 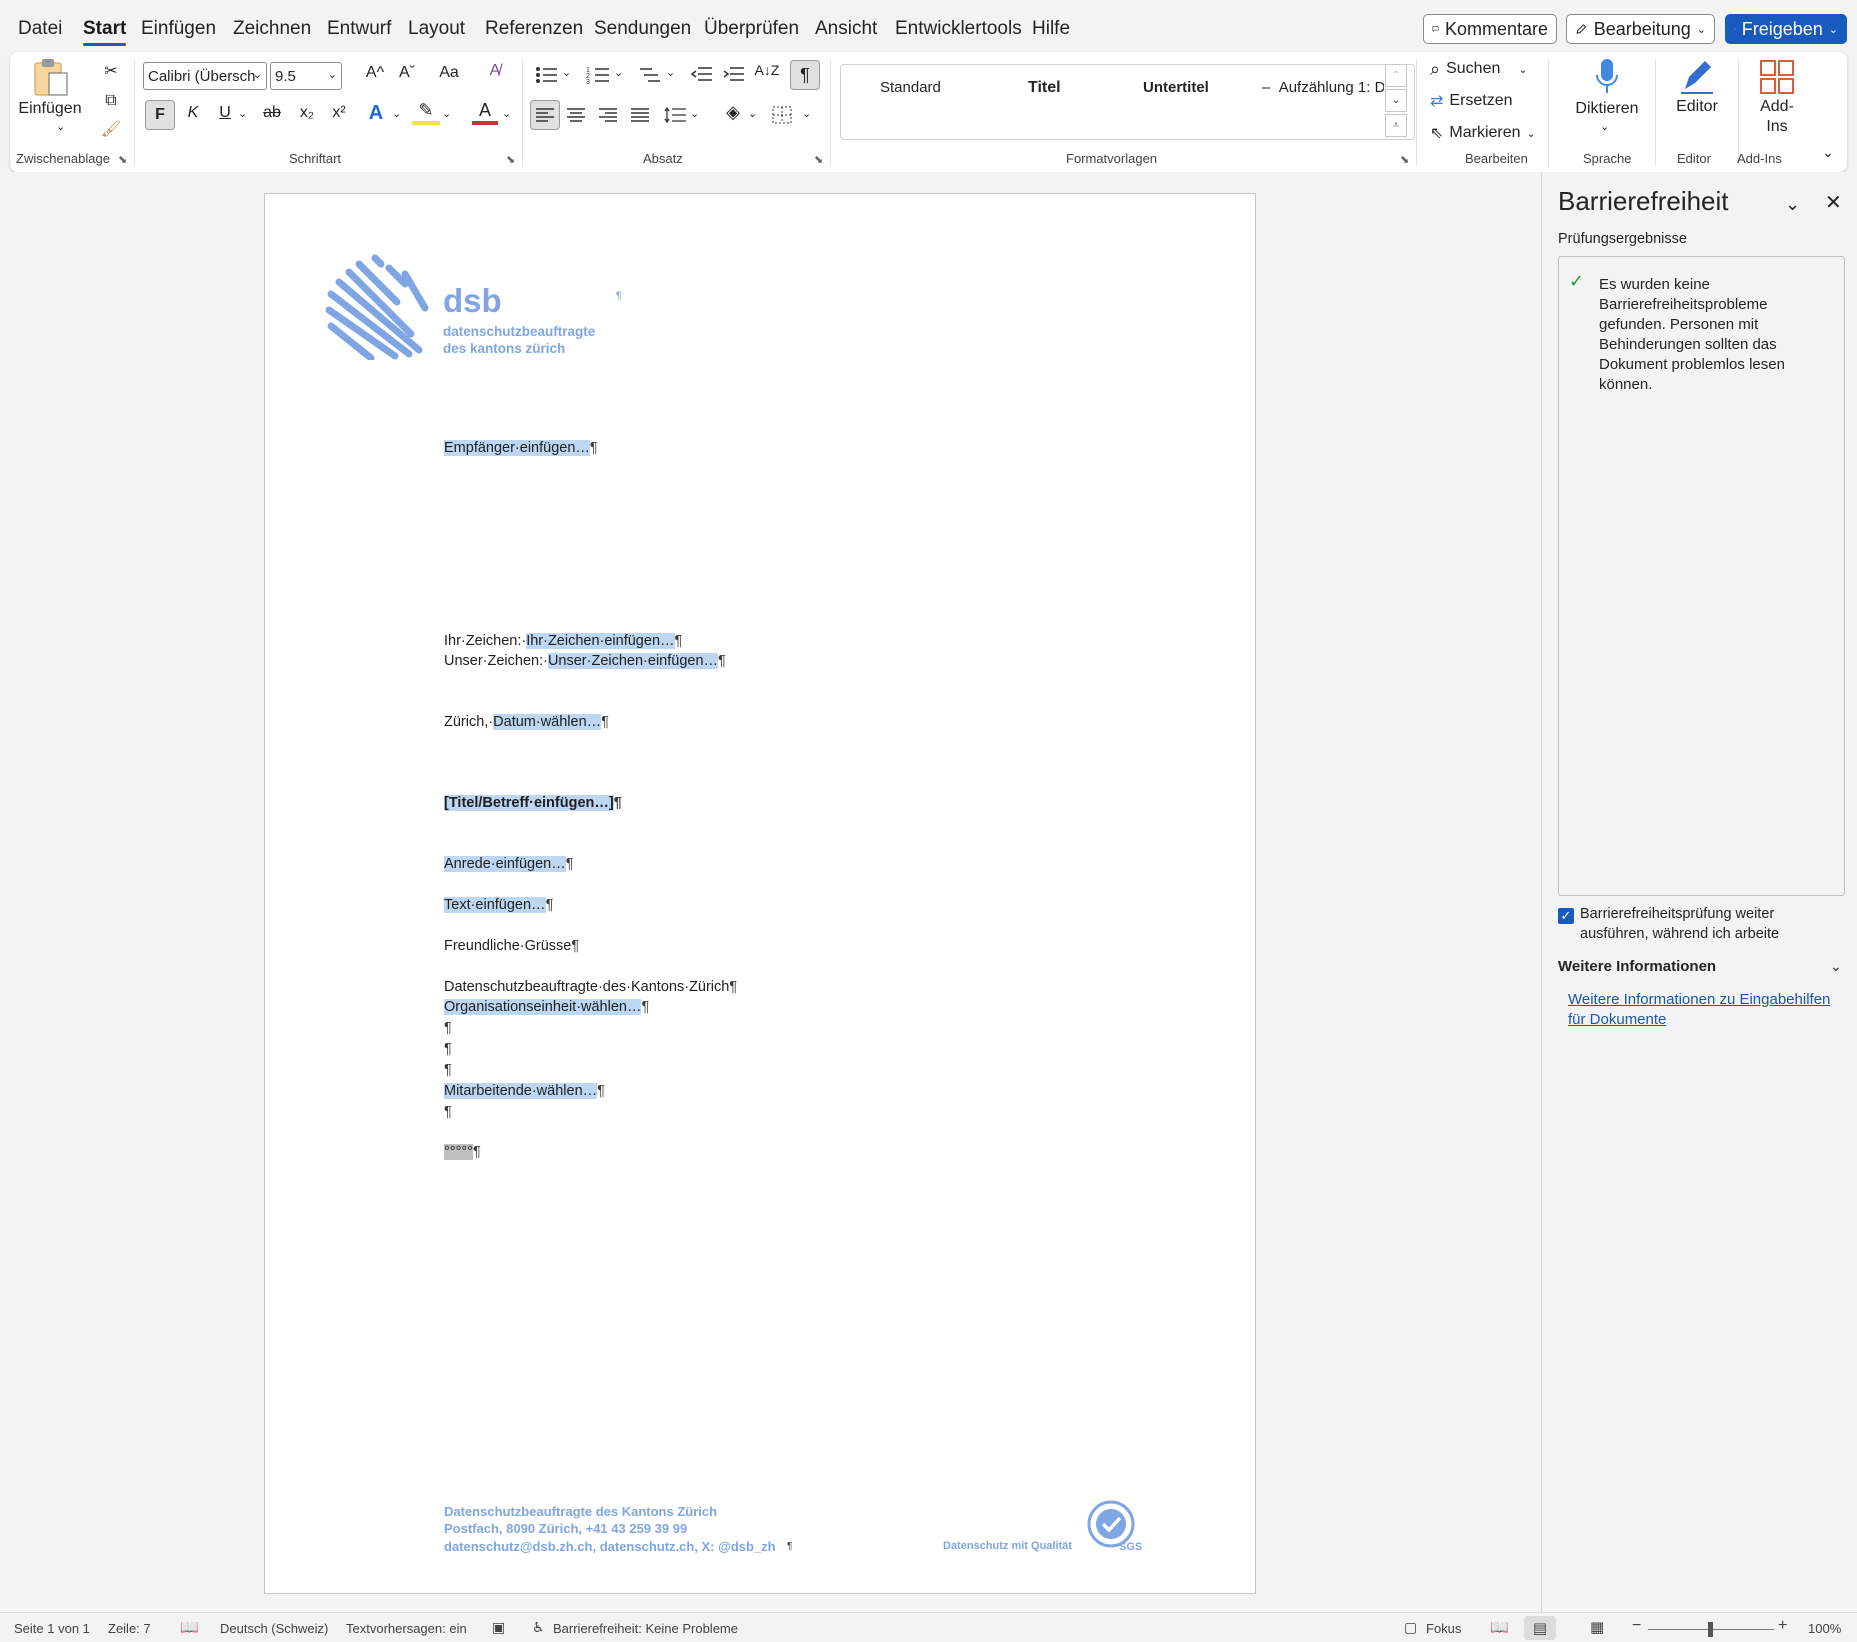 I want to click on align-center-icon, so click(x=576, y=115).